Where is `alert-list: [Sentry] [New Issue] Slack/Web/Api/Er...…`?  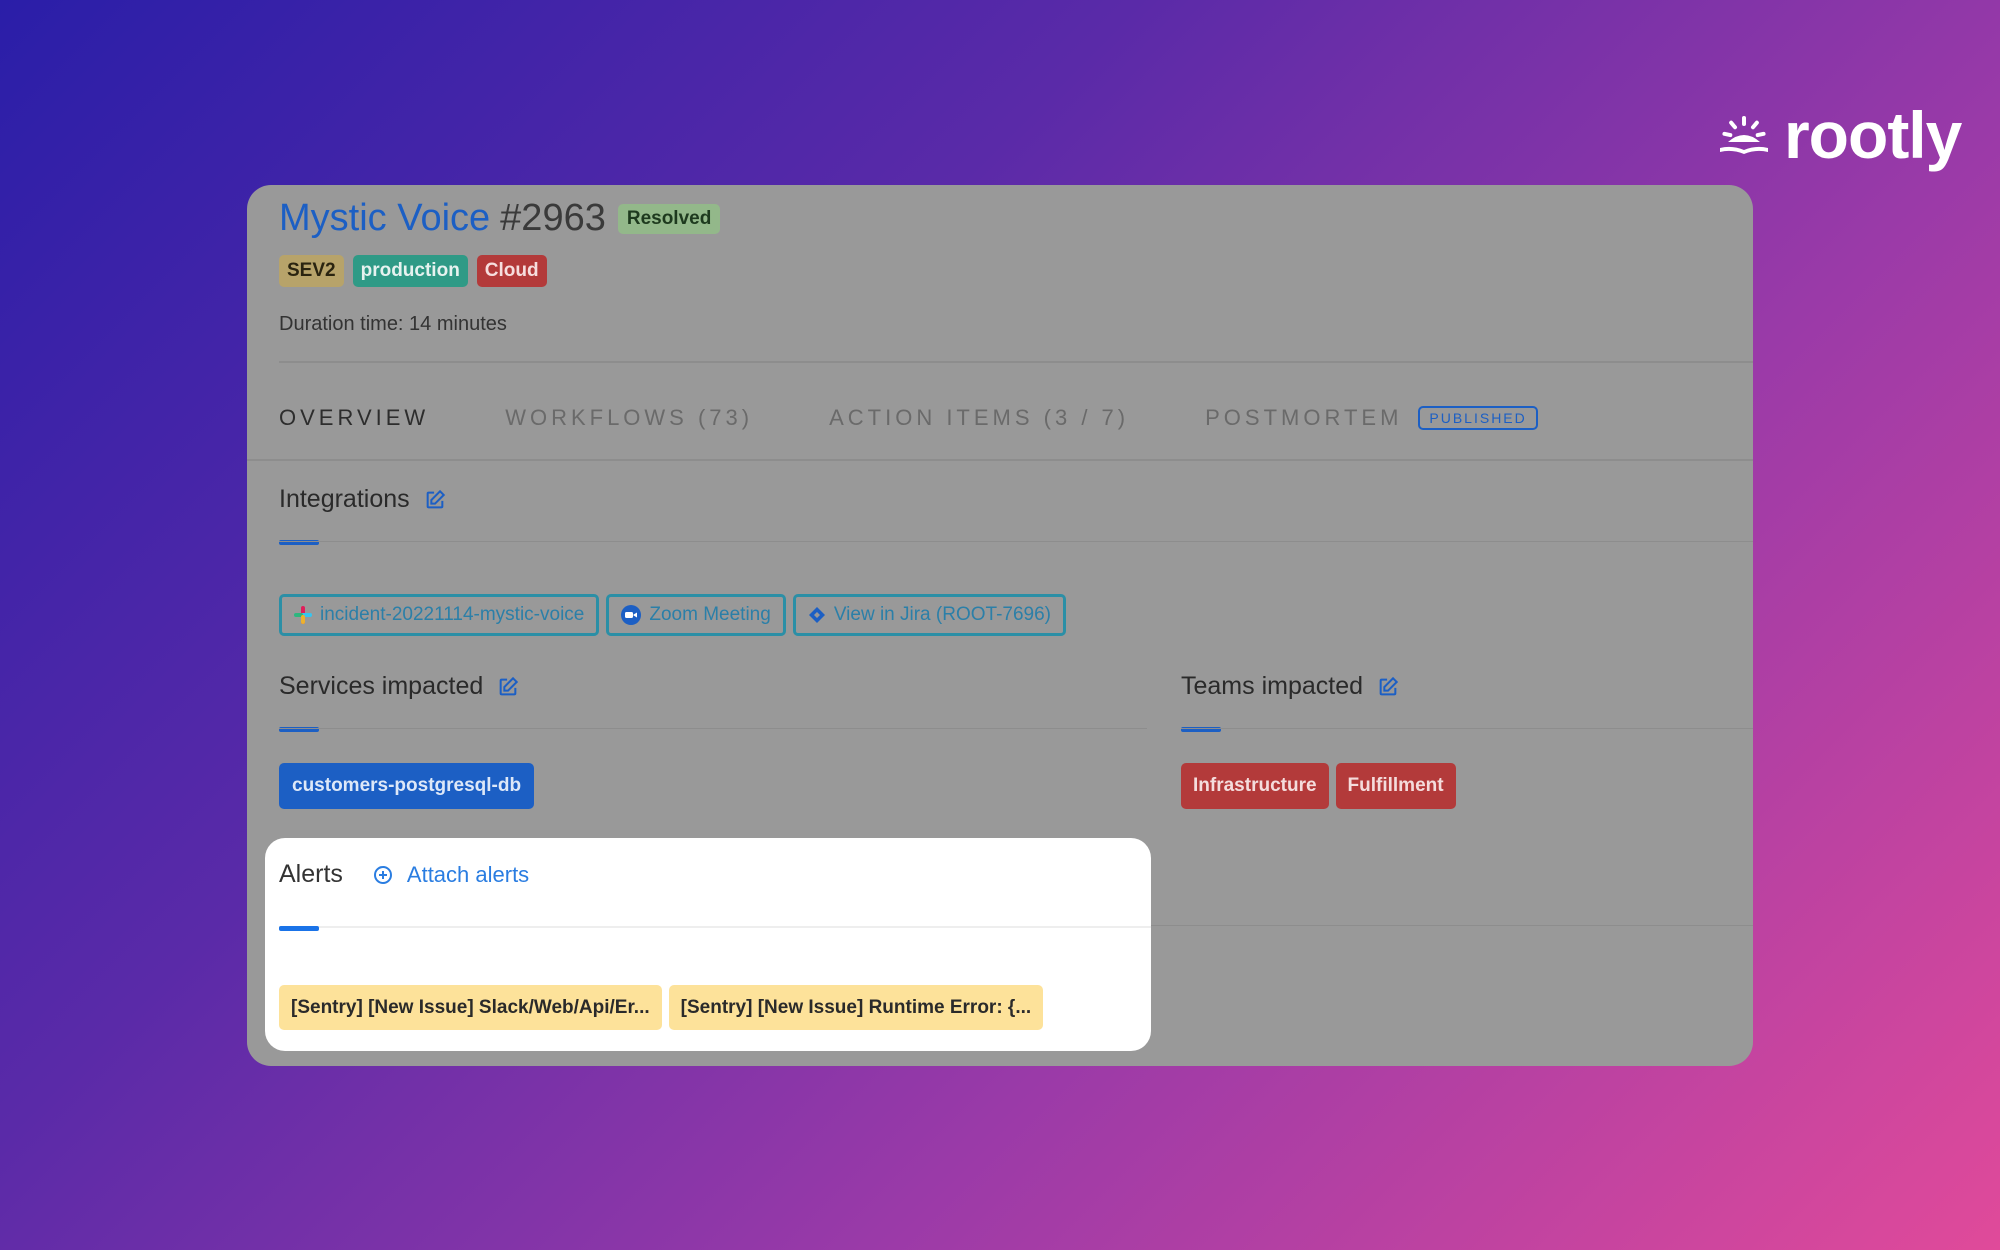
alert-list: [Sentry] [New Issue] Slack/Web/Api/Er...… is located at coordinates (661, 1007).